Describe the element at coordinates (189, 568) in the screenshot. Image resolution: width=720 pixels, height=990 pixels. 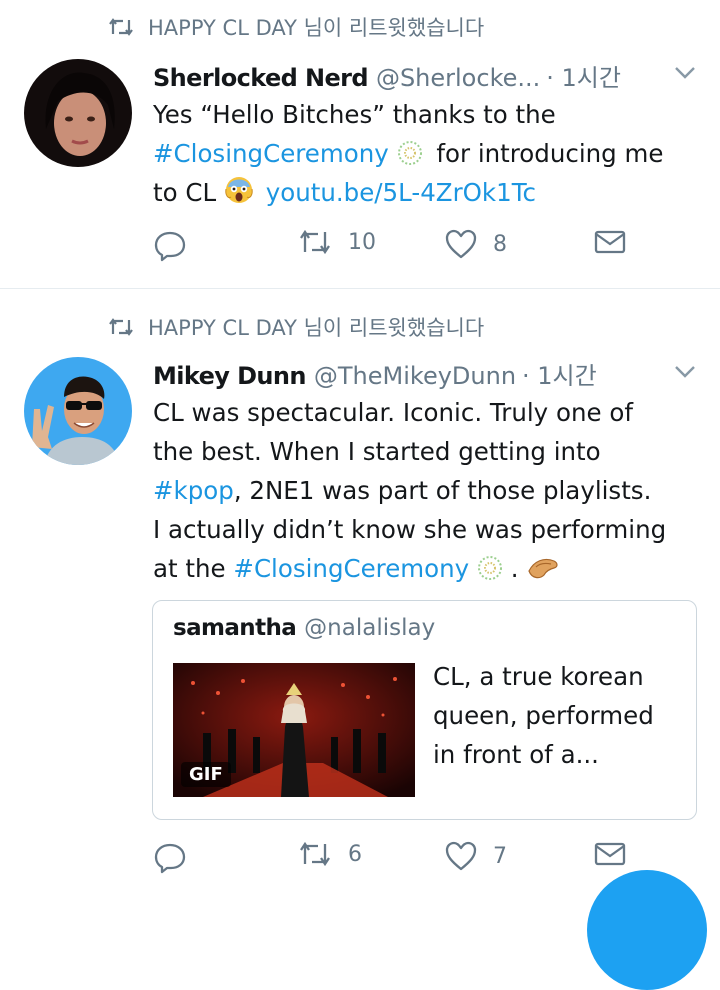
I see `tweet-text-segment: at the` at that location.